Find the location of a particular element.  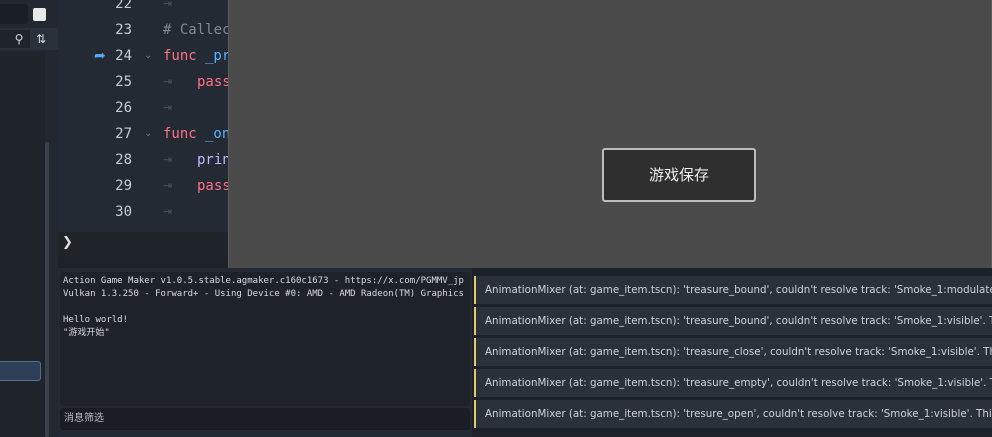

code-builtin: prin is located at coordinates (214, 160).